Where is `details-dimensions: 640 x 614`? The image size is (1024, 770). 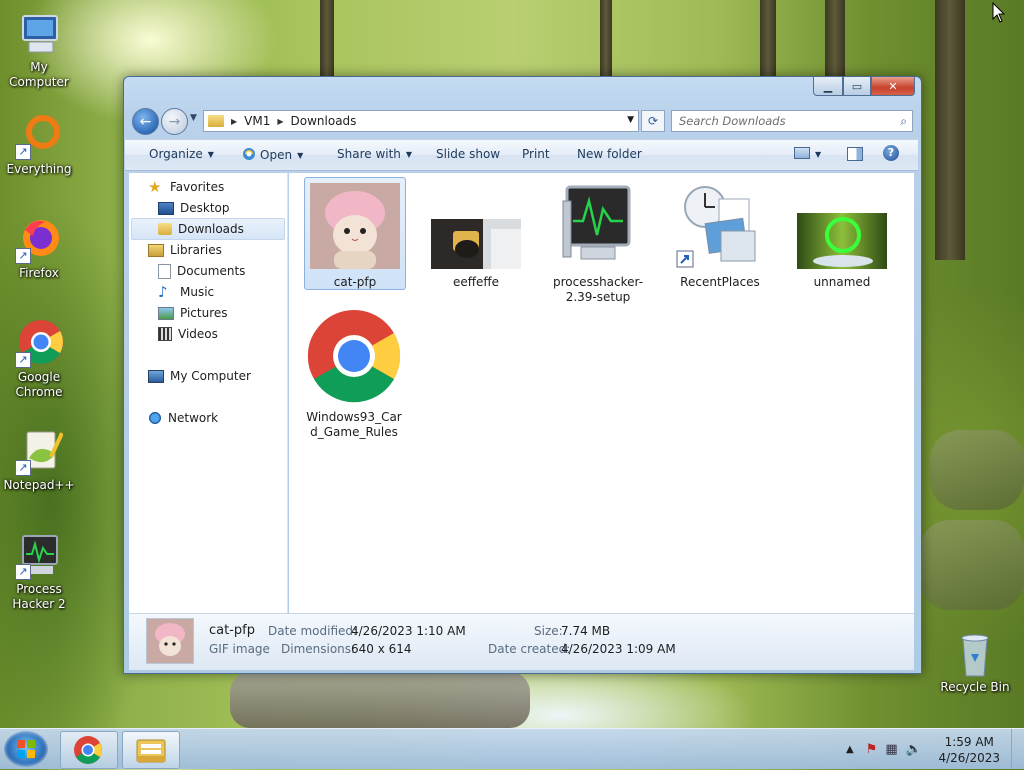
details-dimensions: 640 x 614 is located at coordinates (381, 649).